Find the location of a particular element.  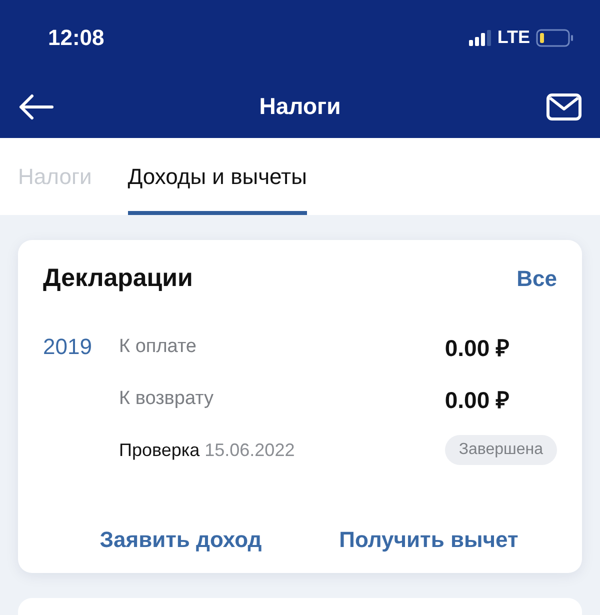

back-button is located at coordinates (36, 107).